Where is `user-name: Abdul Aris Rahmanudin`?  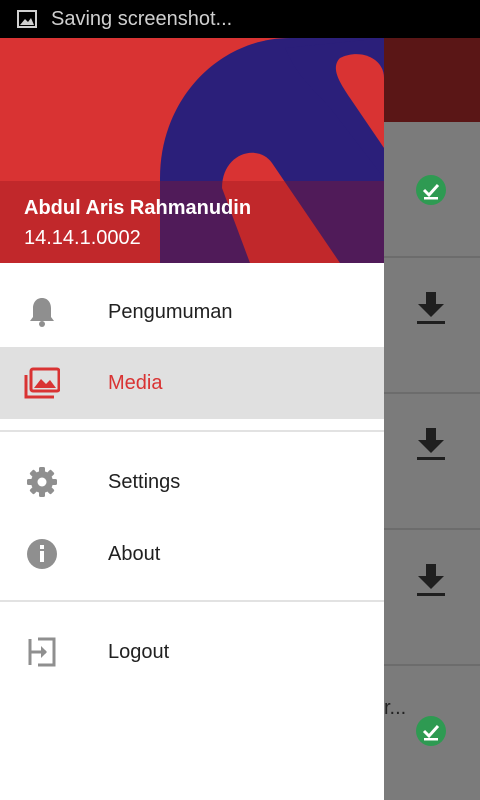
user-name: Abdul Aris Rahmanudin is located at coordinates (138, 208).